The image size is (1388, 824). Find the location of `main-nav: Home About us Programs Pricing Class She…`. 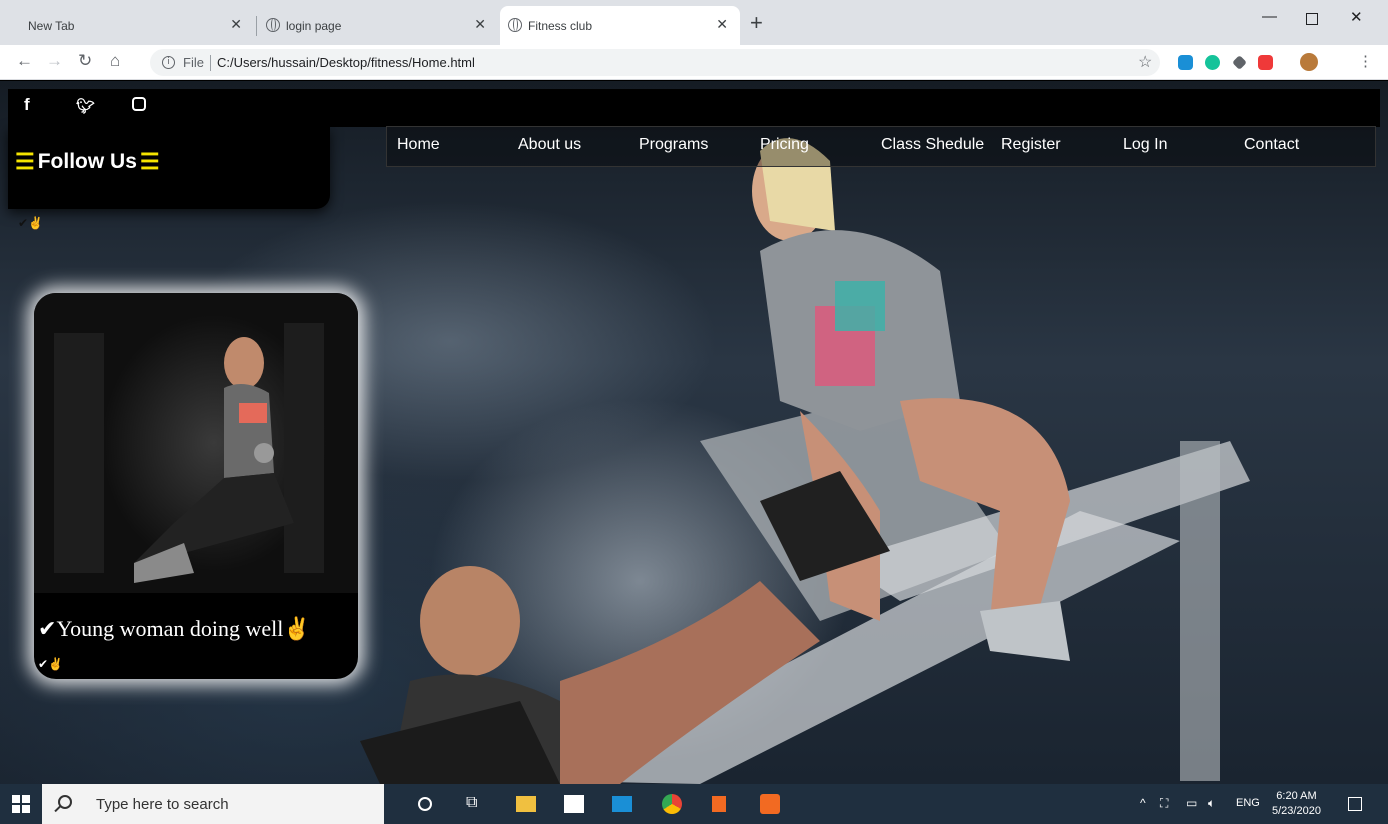

main-nav: Home About us Programs Pricing Class She… is located at coordinates (881, 146).